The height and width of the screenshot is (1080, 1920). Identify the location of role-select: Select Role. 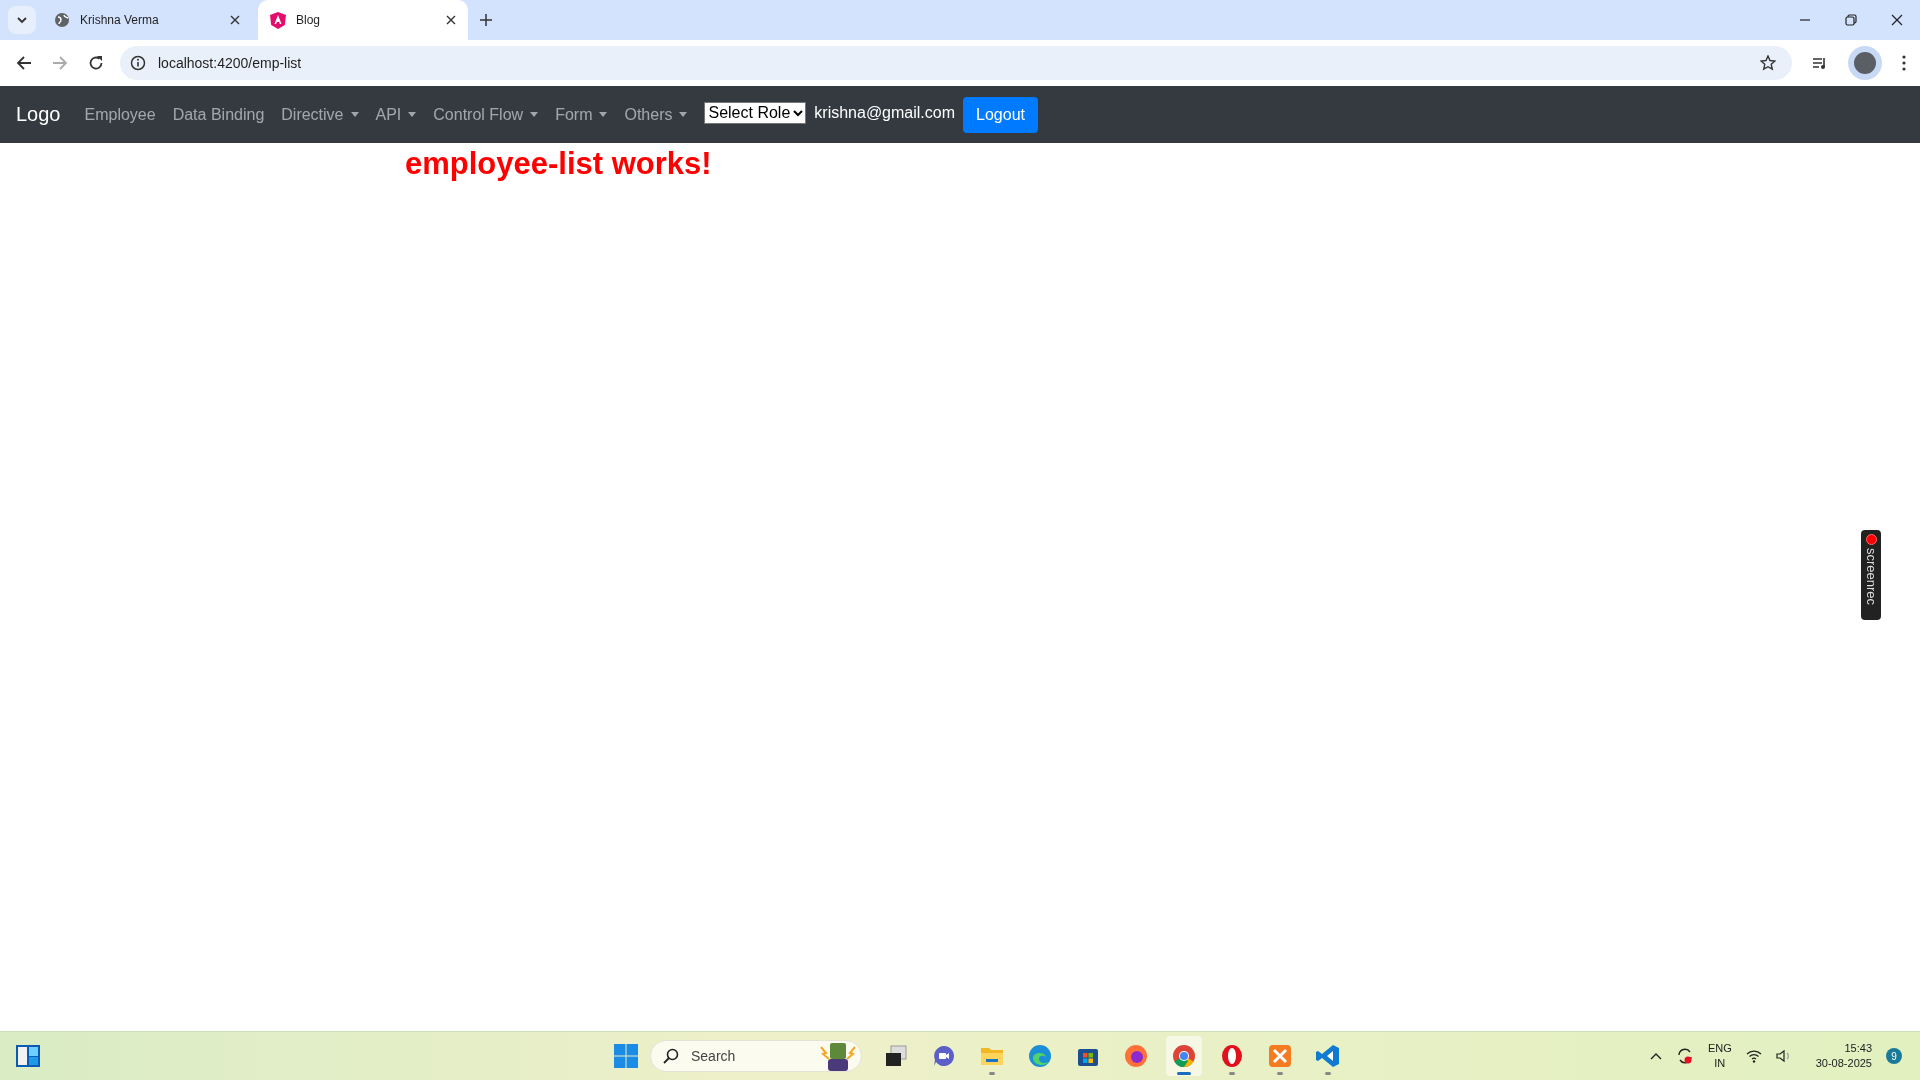
(755, 112).